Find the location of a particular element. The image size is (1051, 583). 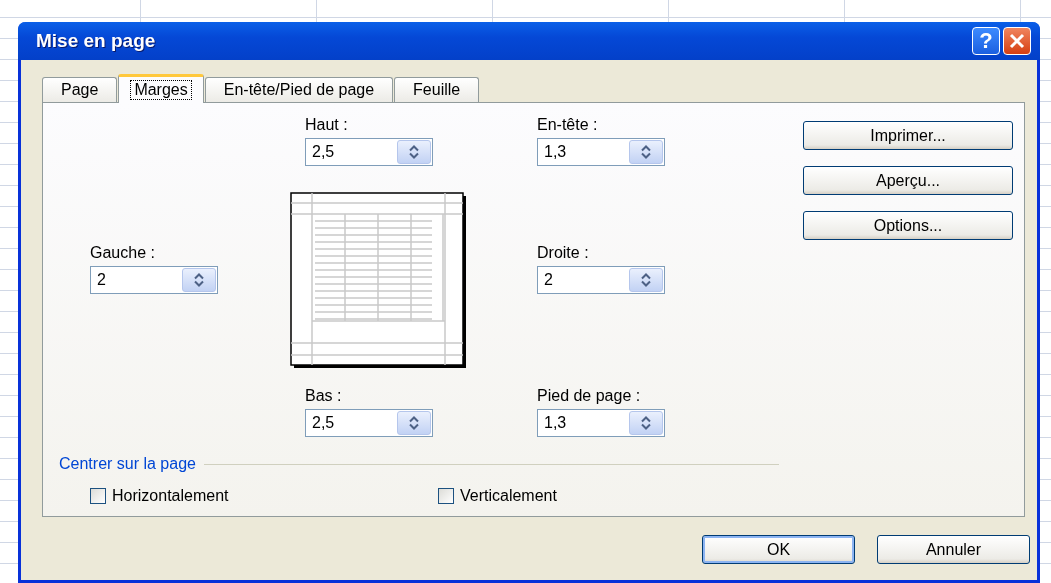

field-label: Pied de page : is located at coordinates (589, 396).